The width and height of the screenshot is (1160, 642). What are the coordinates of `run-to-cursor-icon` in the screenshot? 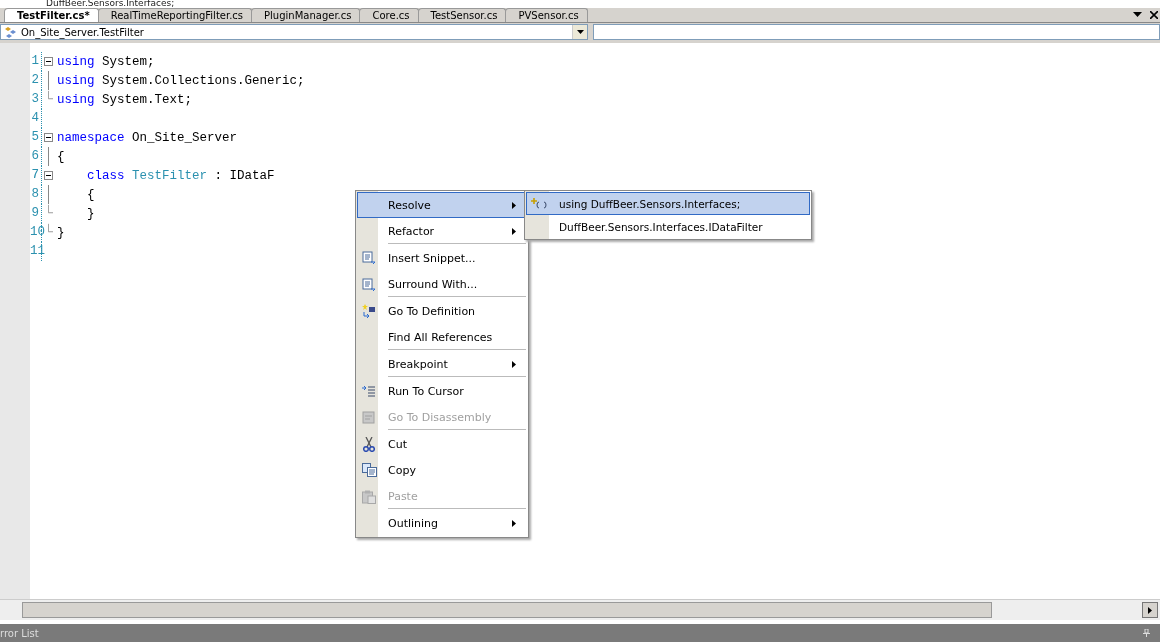 It's located at (369, 391).